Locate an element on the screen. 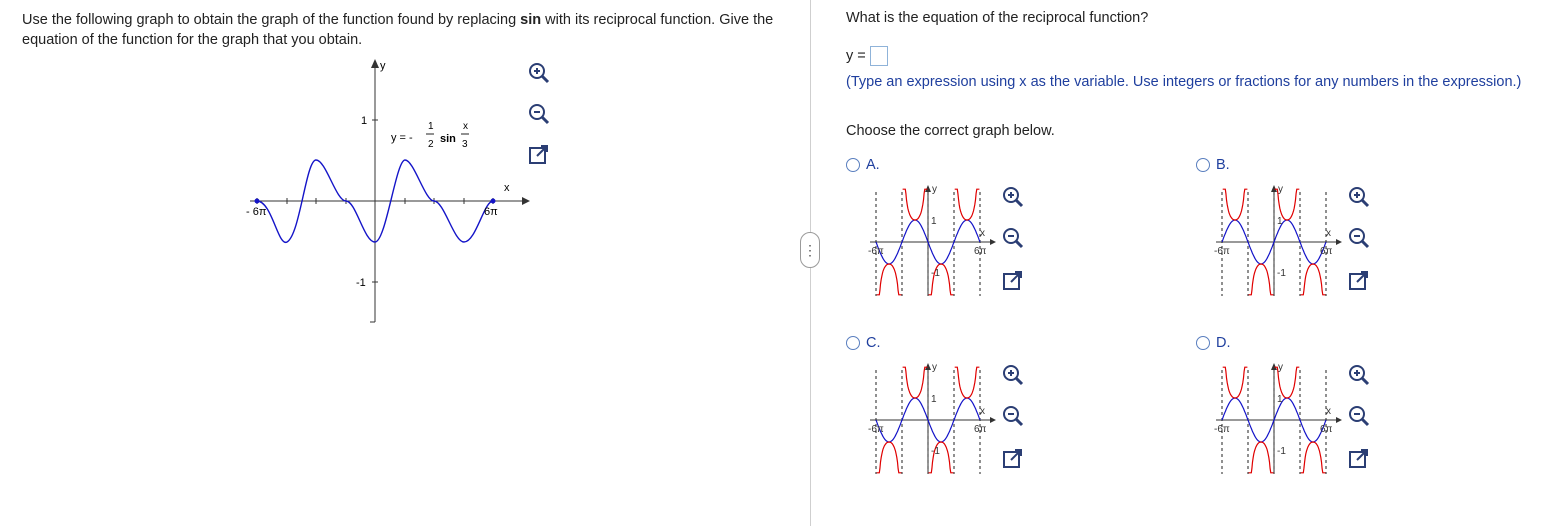 The image size is (1558, 526). svg-text: sin is located at coordinates (448, 139).